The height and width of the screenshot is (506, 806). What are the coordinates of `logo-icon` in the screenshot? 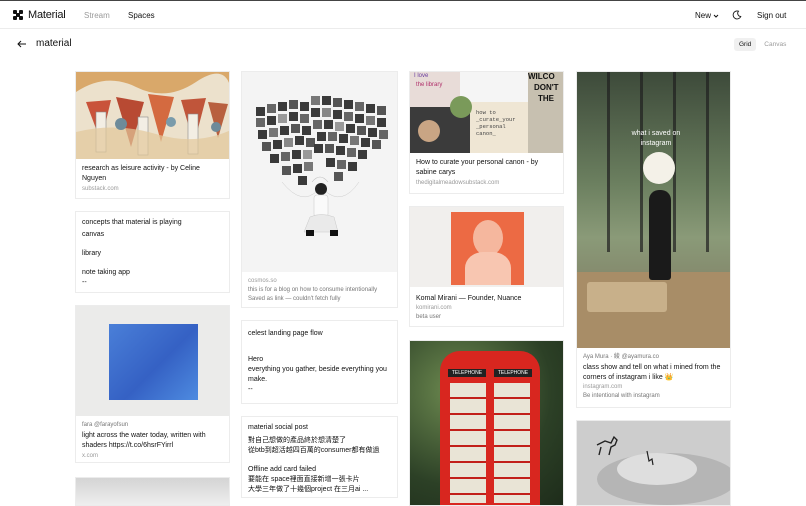 It's located at (18, 15).